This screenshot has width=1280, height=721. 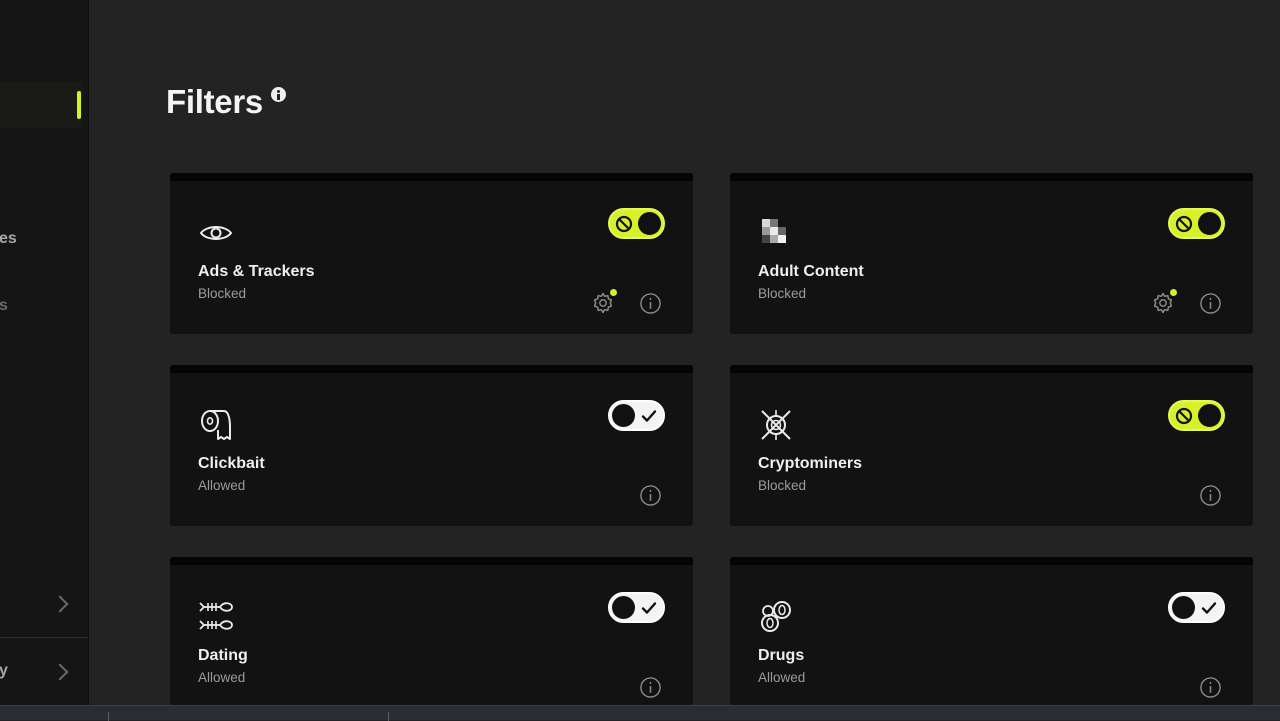 I want to click on filter-title: Dating, so click(x=223, y=655).